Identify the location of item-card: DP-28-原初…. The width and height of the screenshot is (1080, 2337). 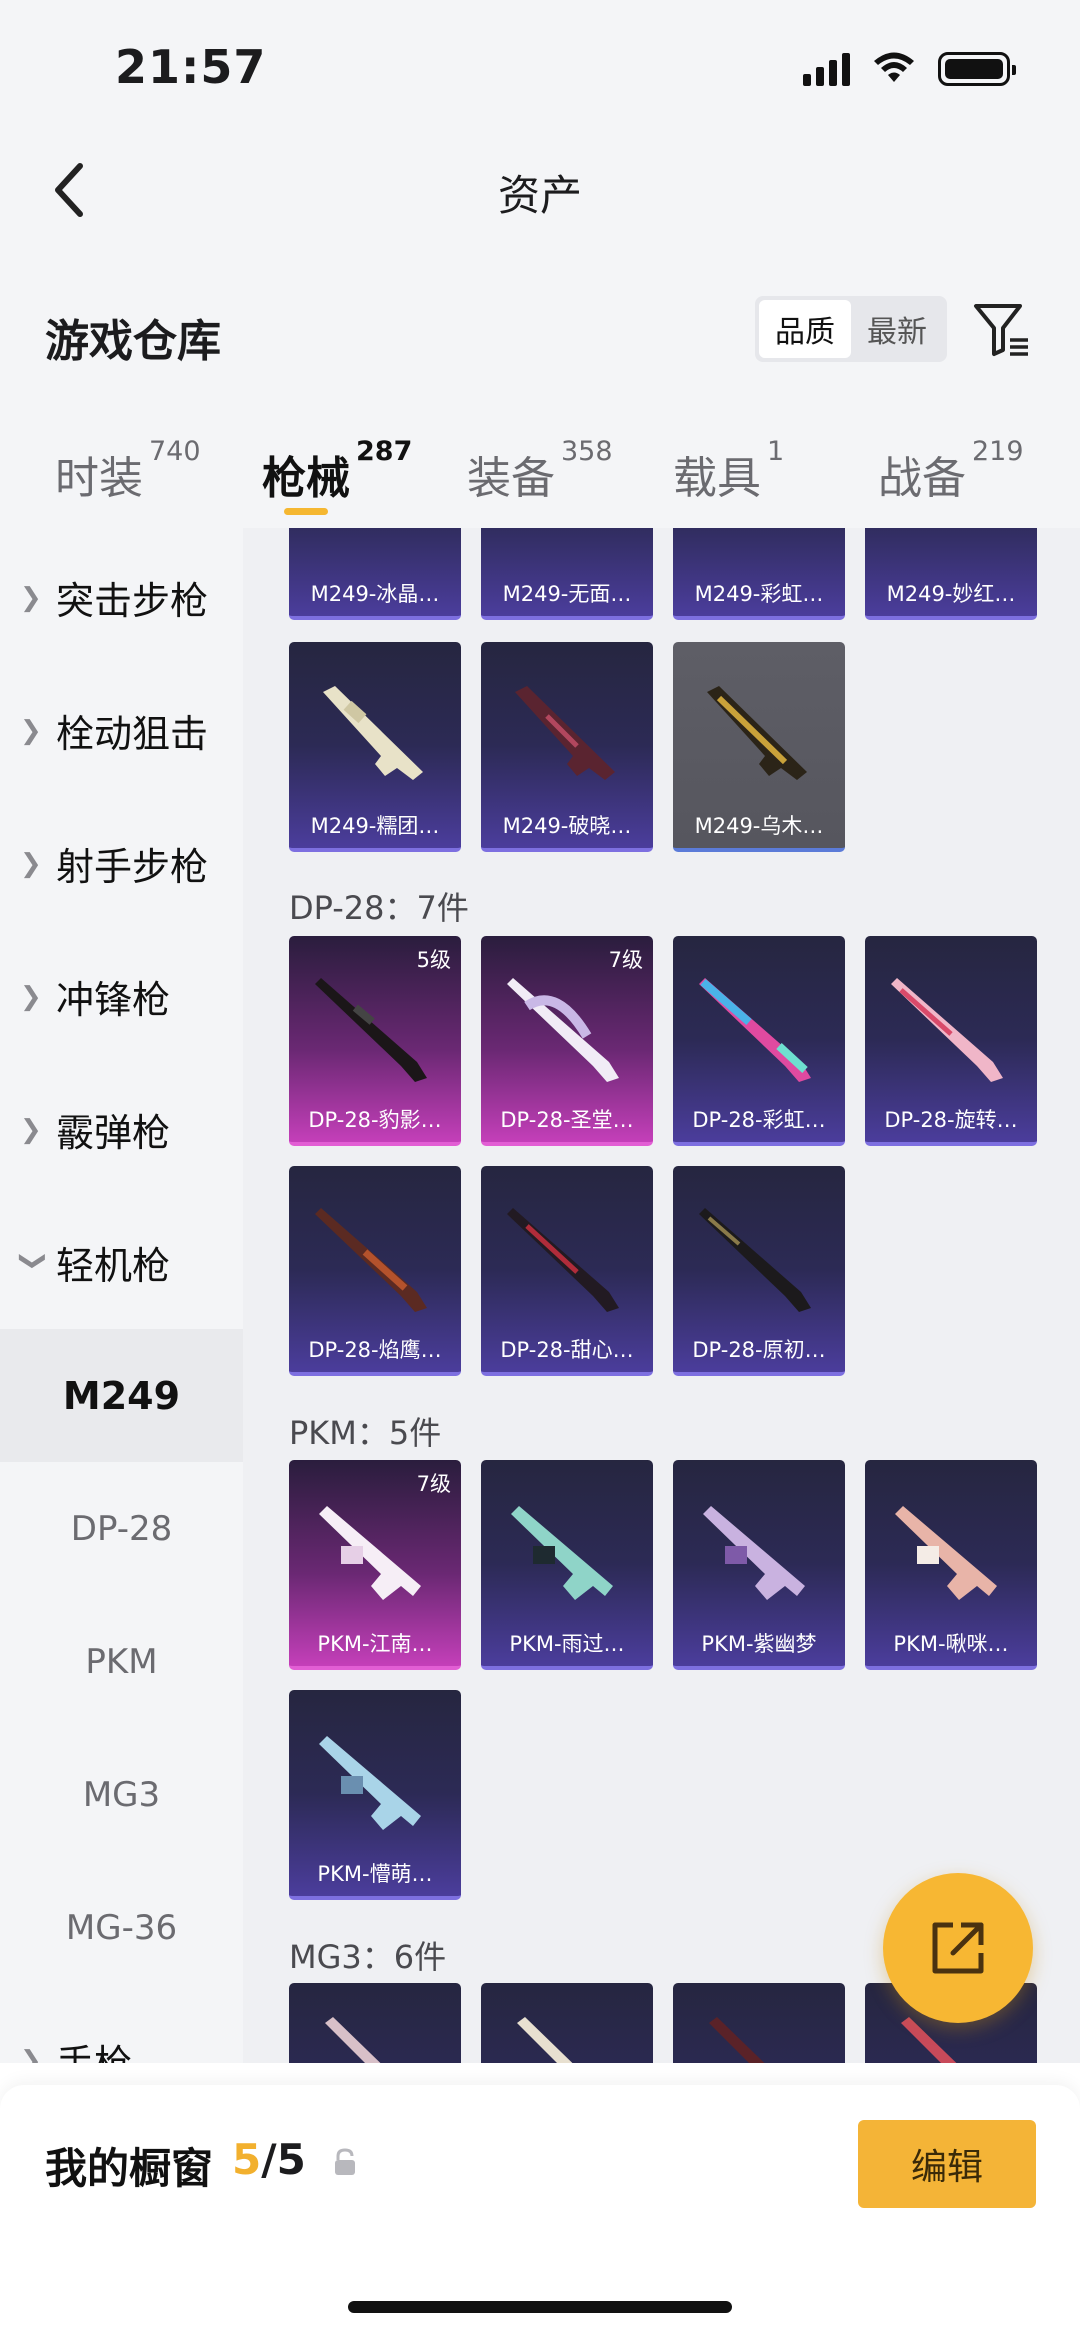
(759, 1271).